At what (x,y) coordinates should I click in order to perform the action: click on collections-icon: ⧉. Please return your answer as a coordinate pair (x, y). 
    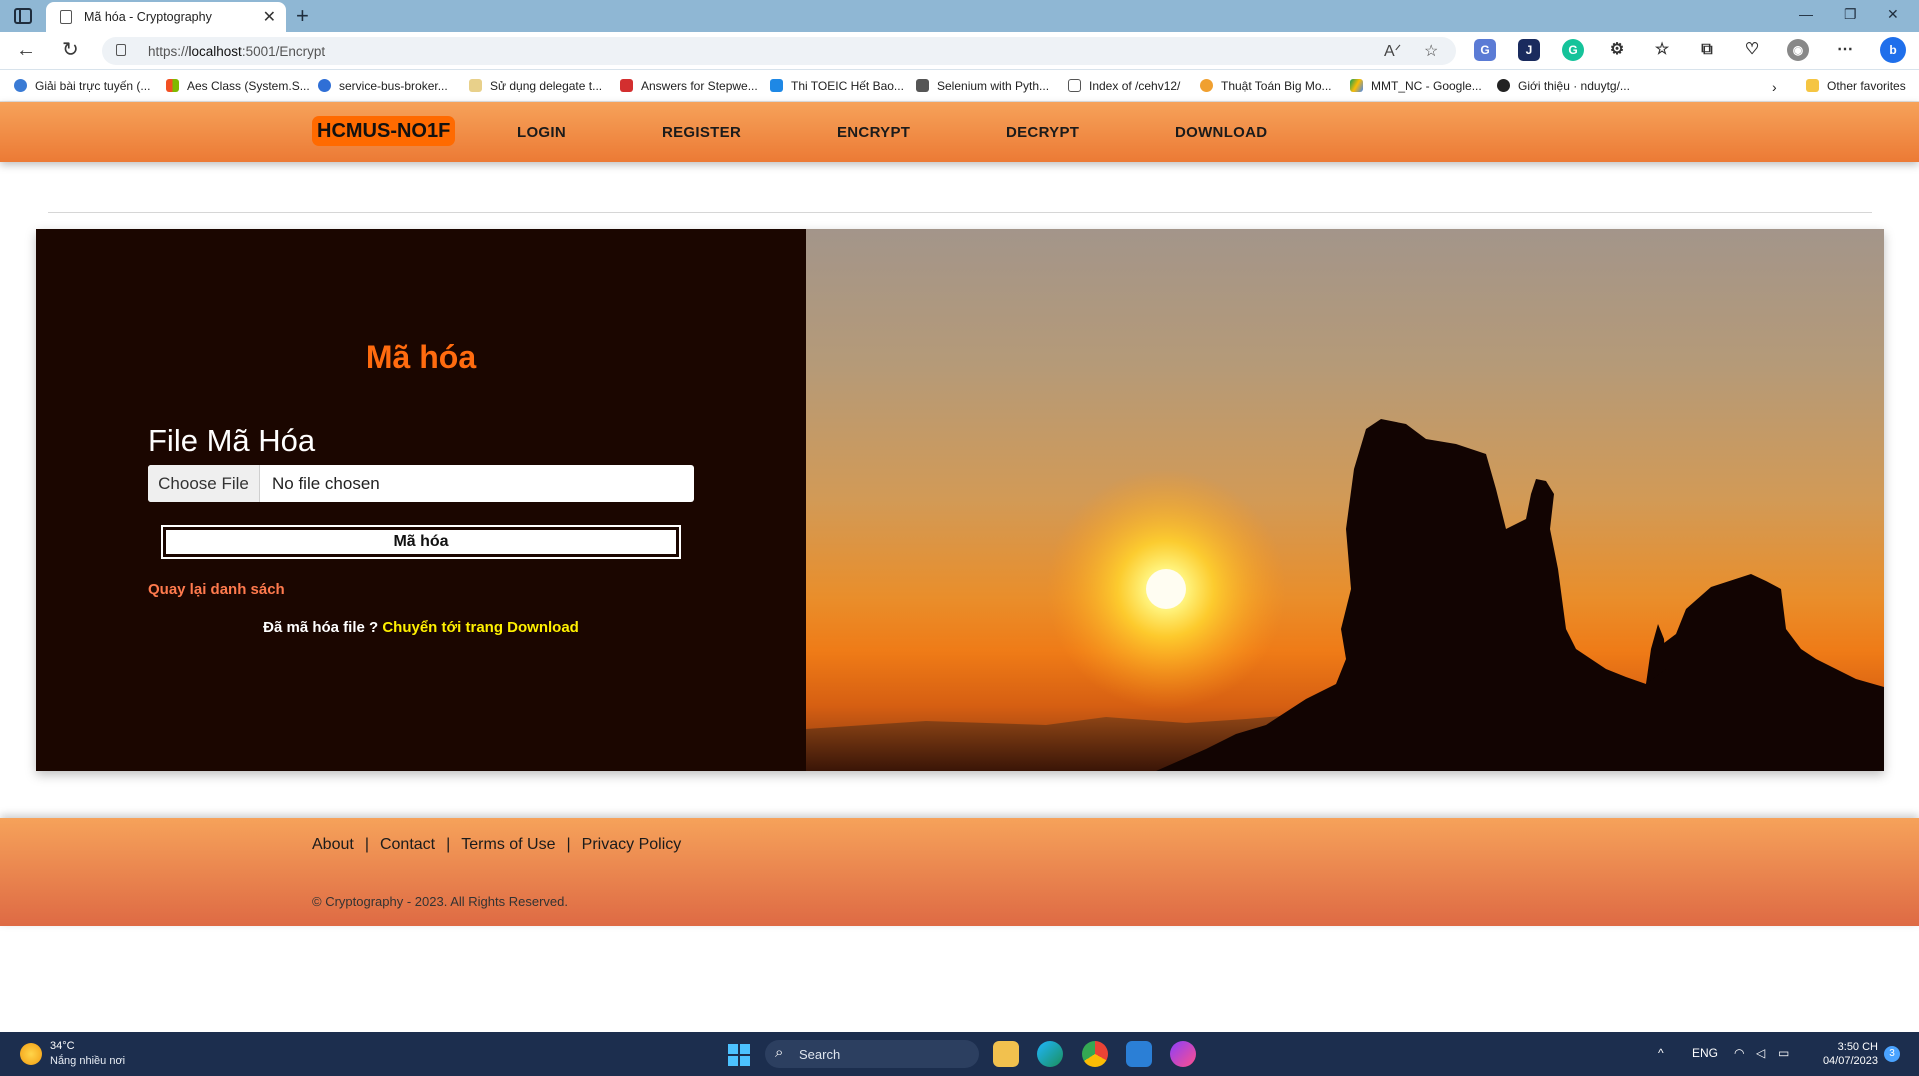
    Looking at the image, I should click on (1707, 50).